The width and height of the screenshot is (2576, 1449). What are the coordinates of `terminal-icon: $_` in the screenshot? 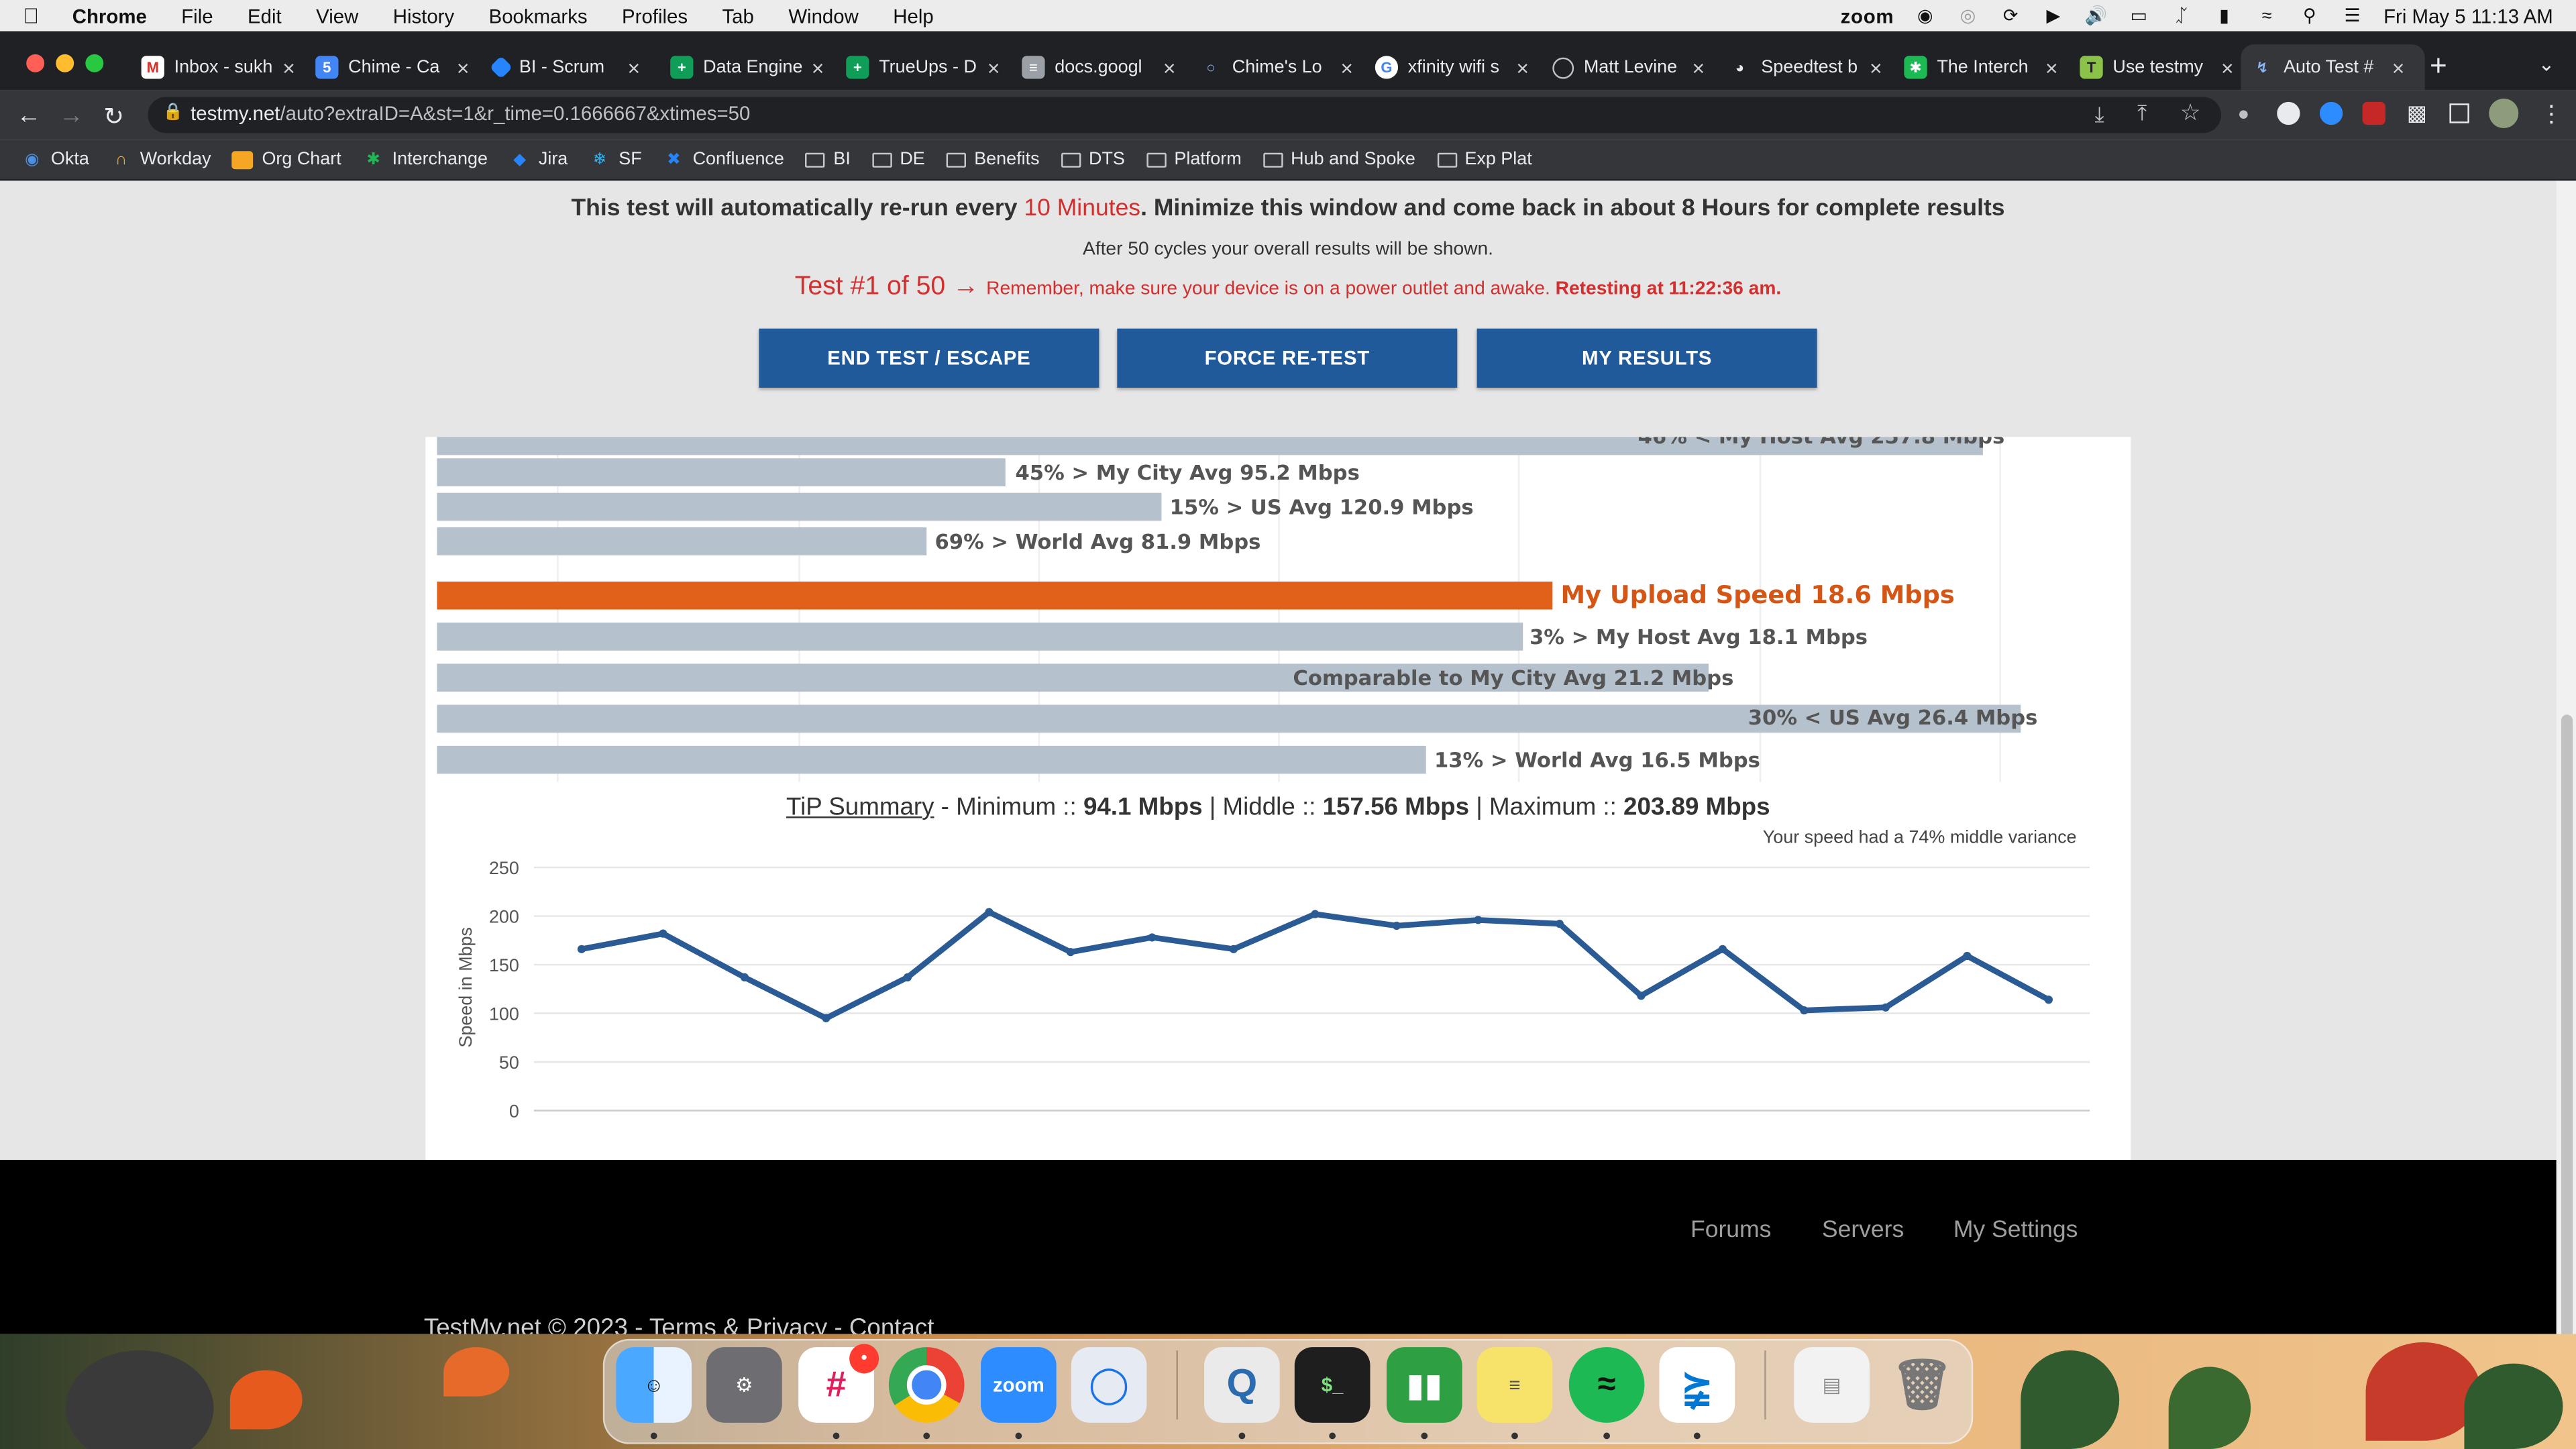 It's located at (1332, 1385).